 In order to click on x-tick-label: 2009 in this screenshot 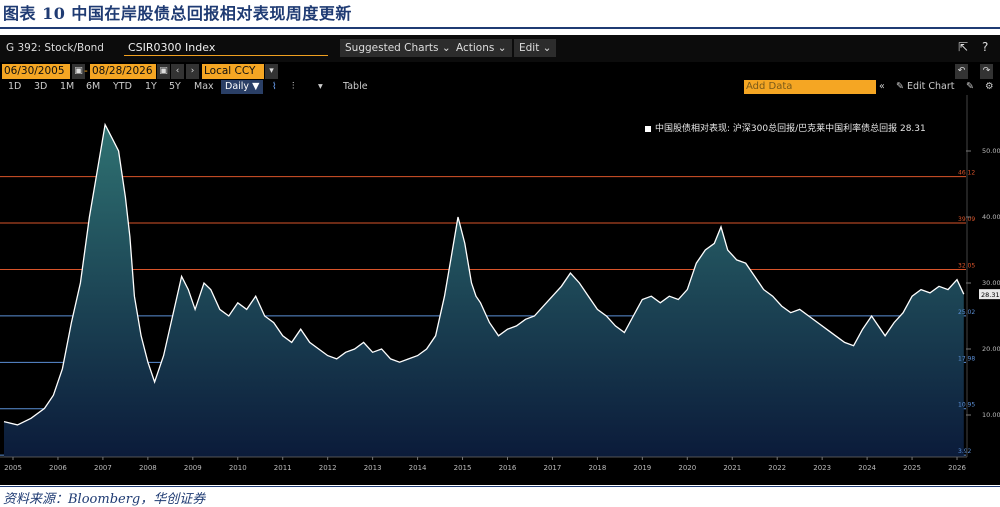, I will do `click(193, 468)`.